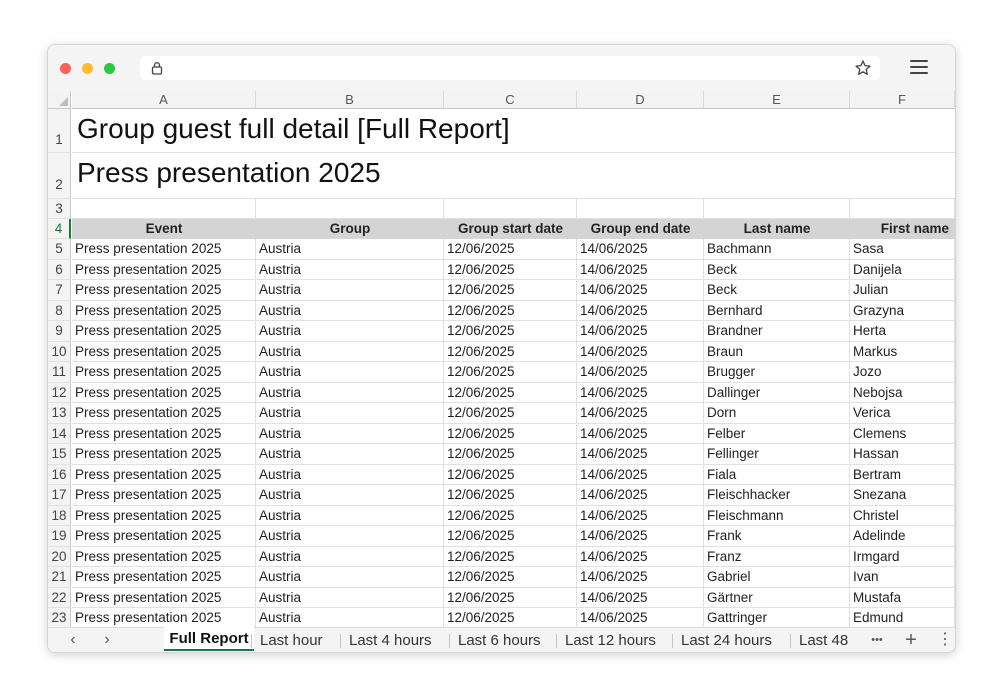  I want to click on row-header-11: 11, so click(59, 372).